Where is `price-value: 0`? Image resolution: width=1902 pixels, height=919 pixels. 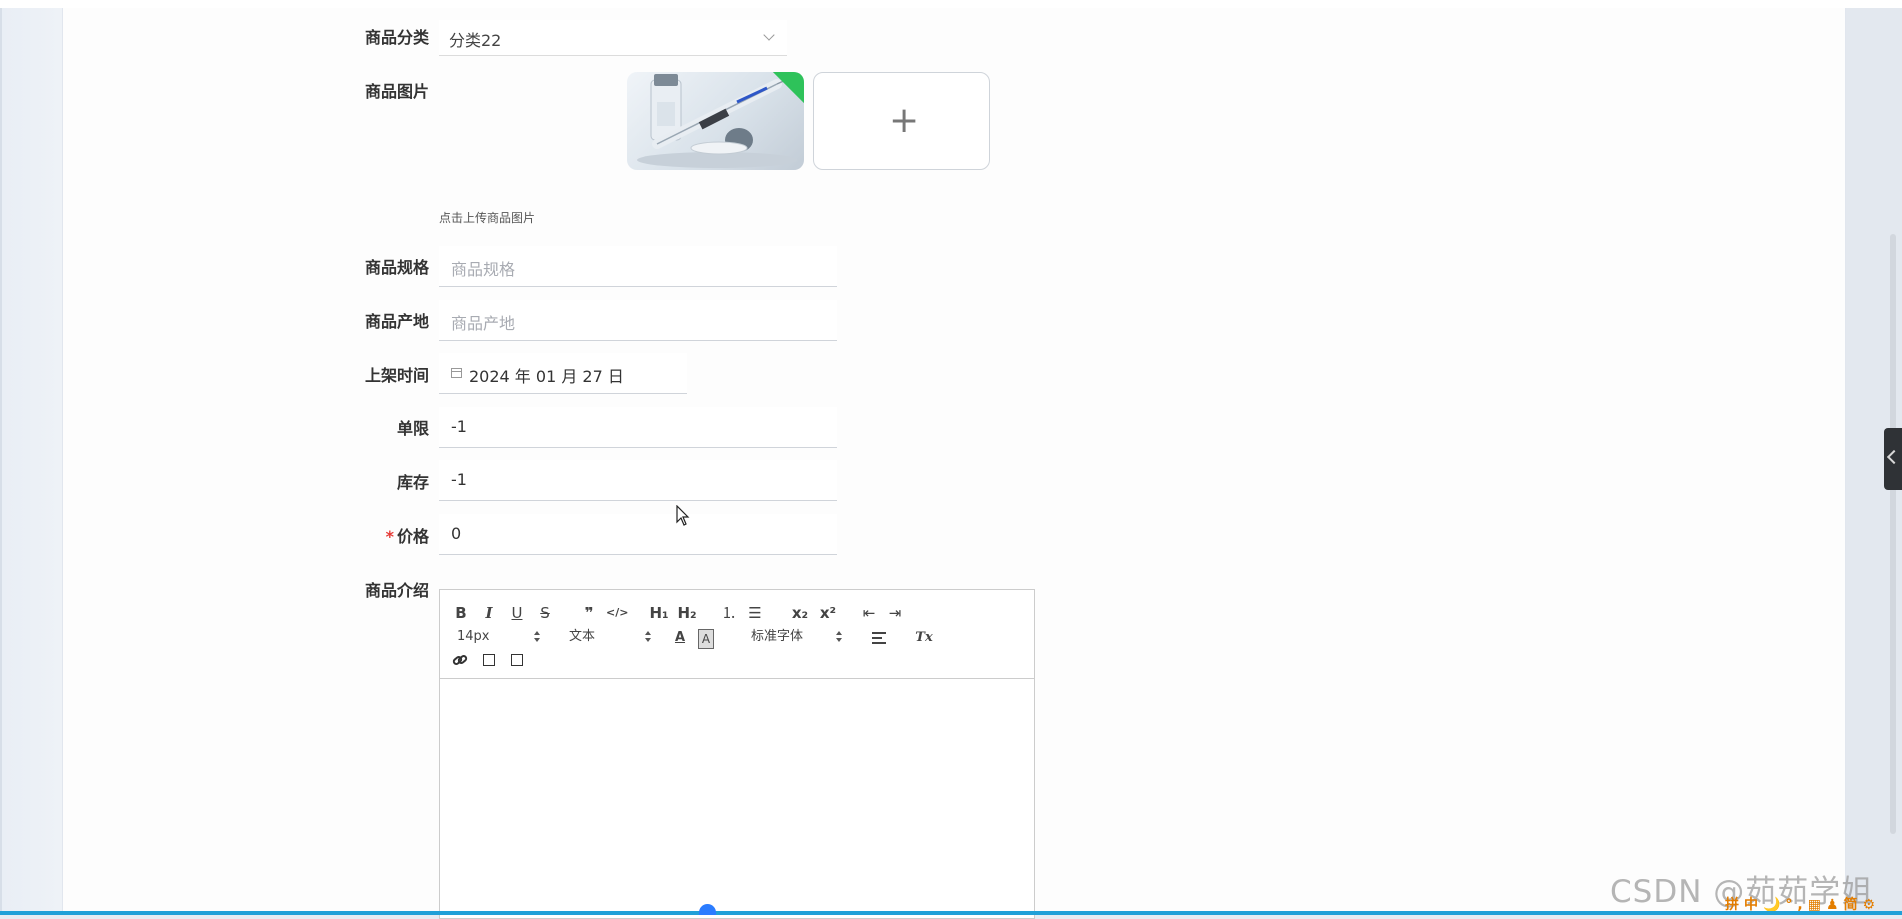 price-value: 0 is located at coordinates (456, 533).